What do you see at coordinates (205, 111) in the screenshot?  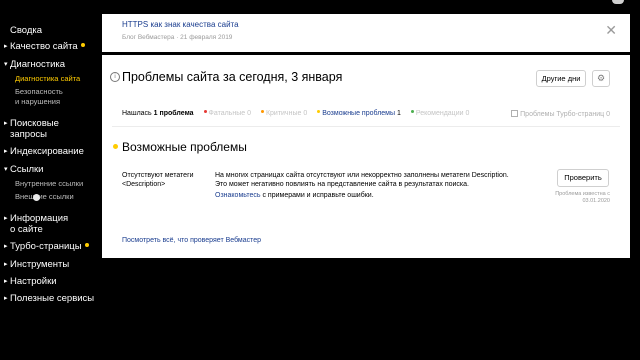 I see `fatal-dot-icon` at bounding box center [205, 111].